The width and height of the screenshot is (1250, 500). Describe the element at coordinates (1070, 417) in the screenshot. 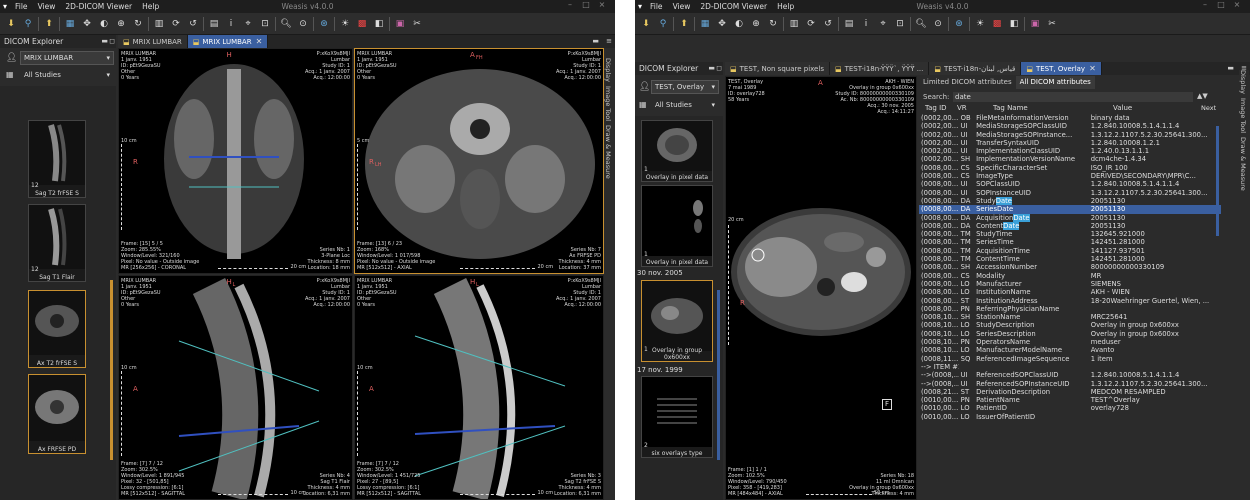

I see `table-row: (0010,00... LO IssuerOfPatientID` at that location.